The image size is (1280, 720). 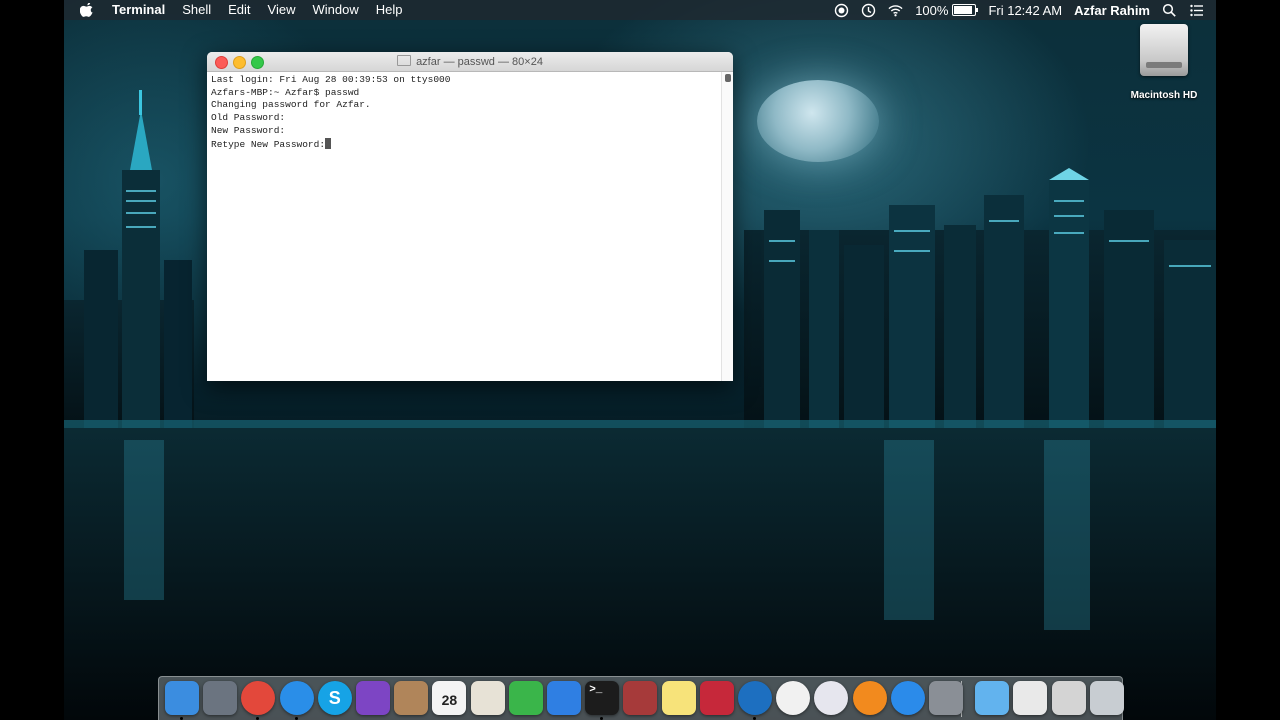 I want to click on calendar-day-number: 28, so click(x=449, y=700).